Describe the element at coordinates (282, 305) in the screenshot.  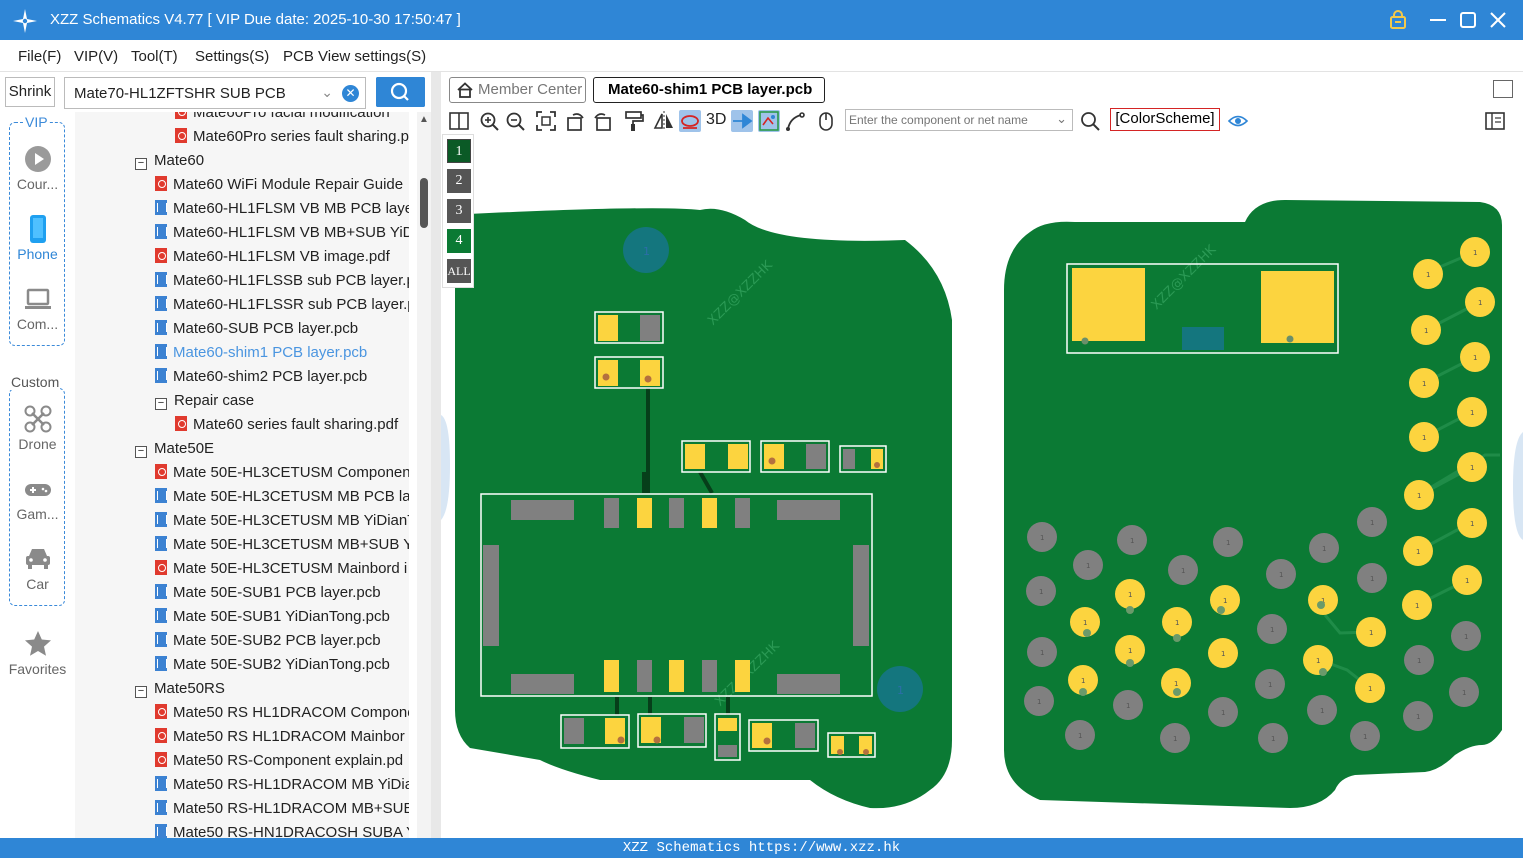
I see `tree-file: Mate60-HL1FLSSR sub PCB layer.p` at that location.